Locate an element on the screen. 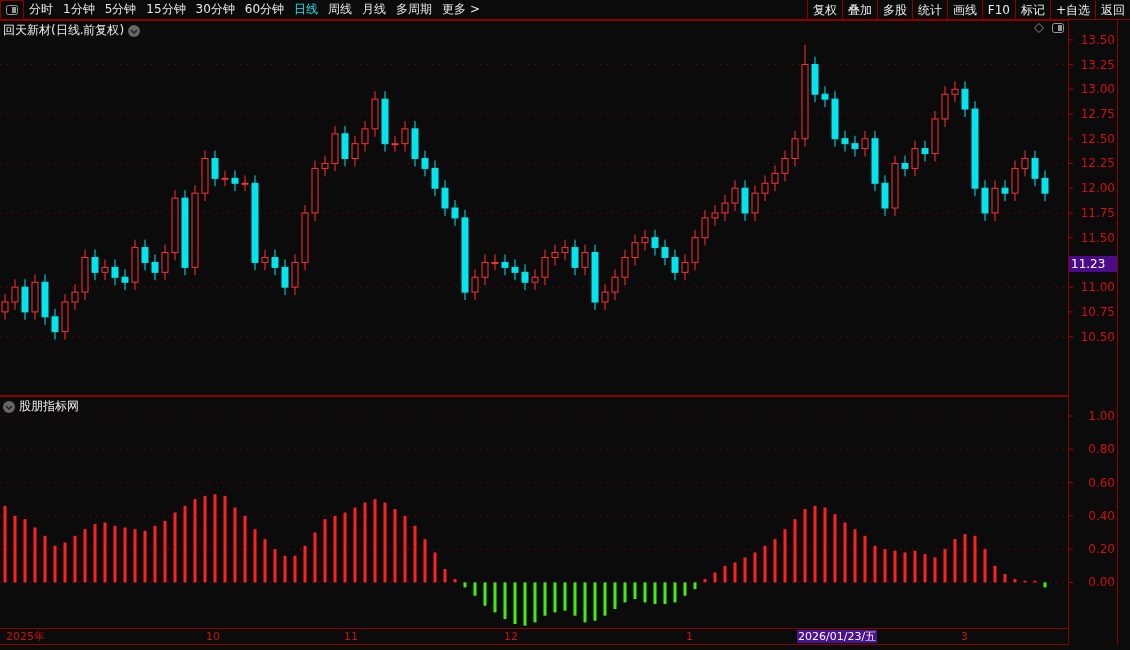 The width and height of the screenshot is (1130, 650). period-tab: 日线 is located at coordinates (306, 10).